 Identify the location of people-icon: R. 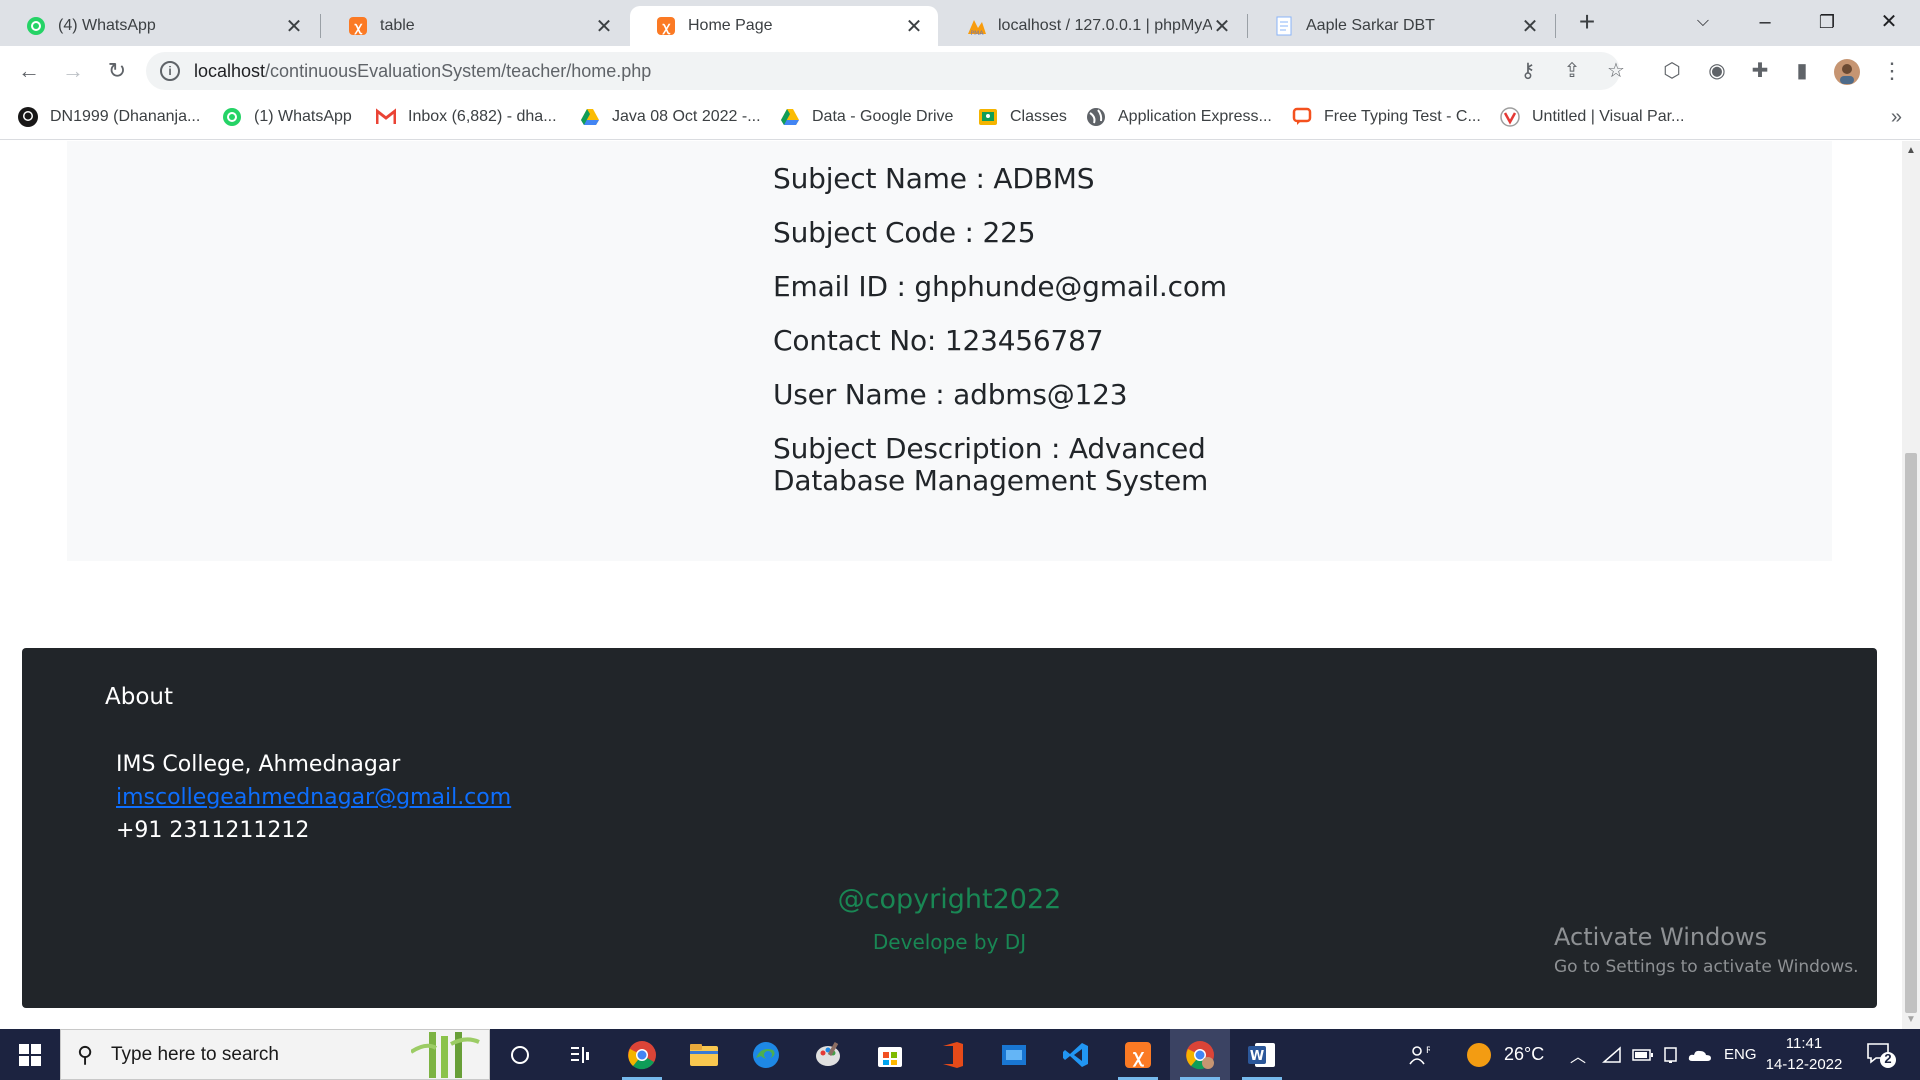
(1419, 1054).